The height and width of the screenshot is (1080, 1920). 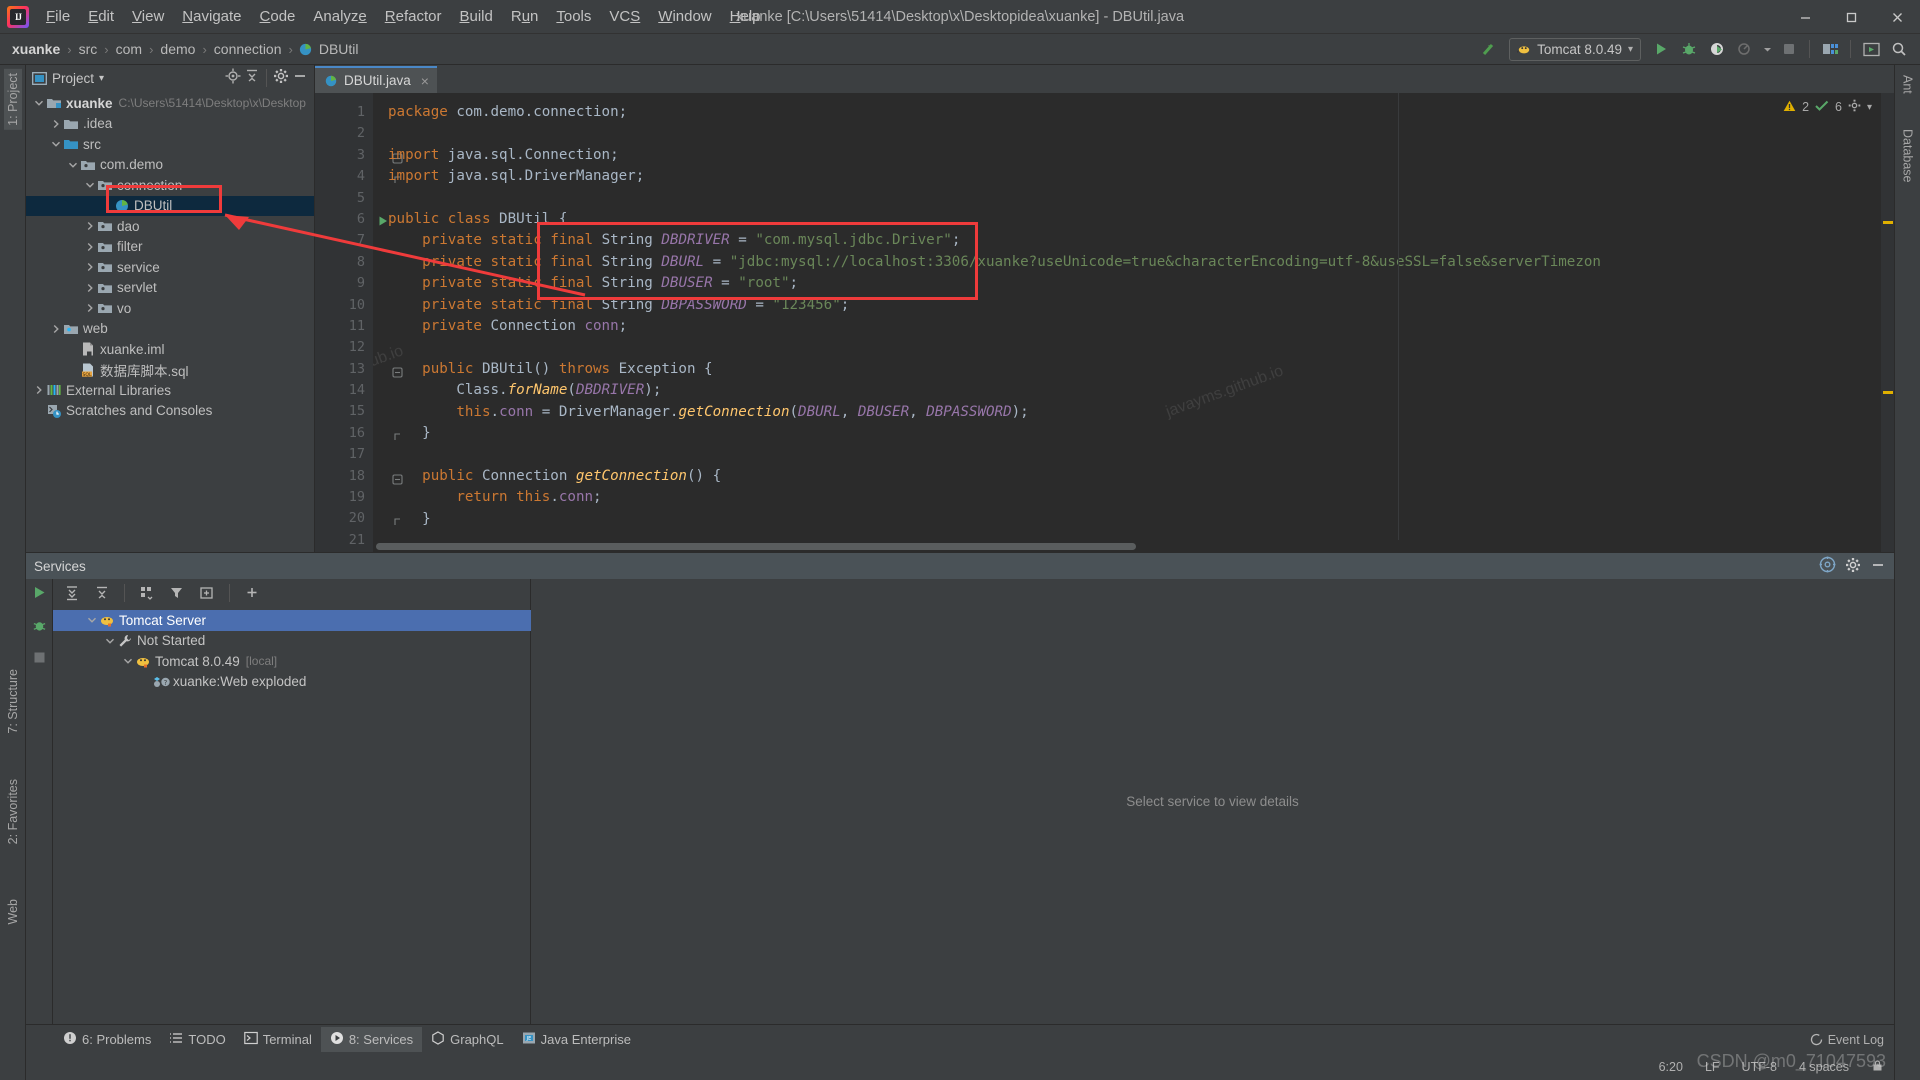 I want to click on gutter-line-6: 6, so click(x=351, y=219).